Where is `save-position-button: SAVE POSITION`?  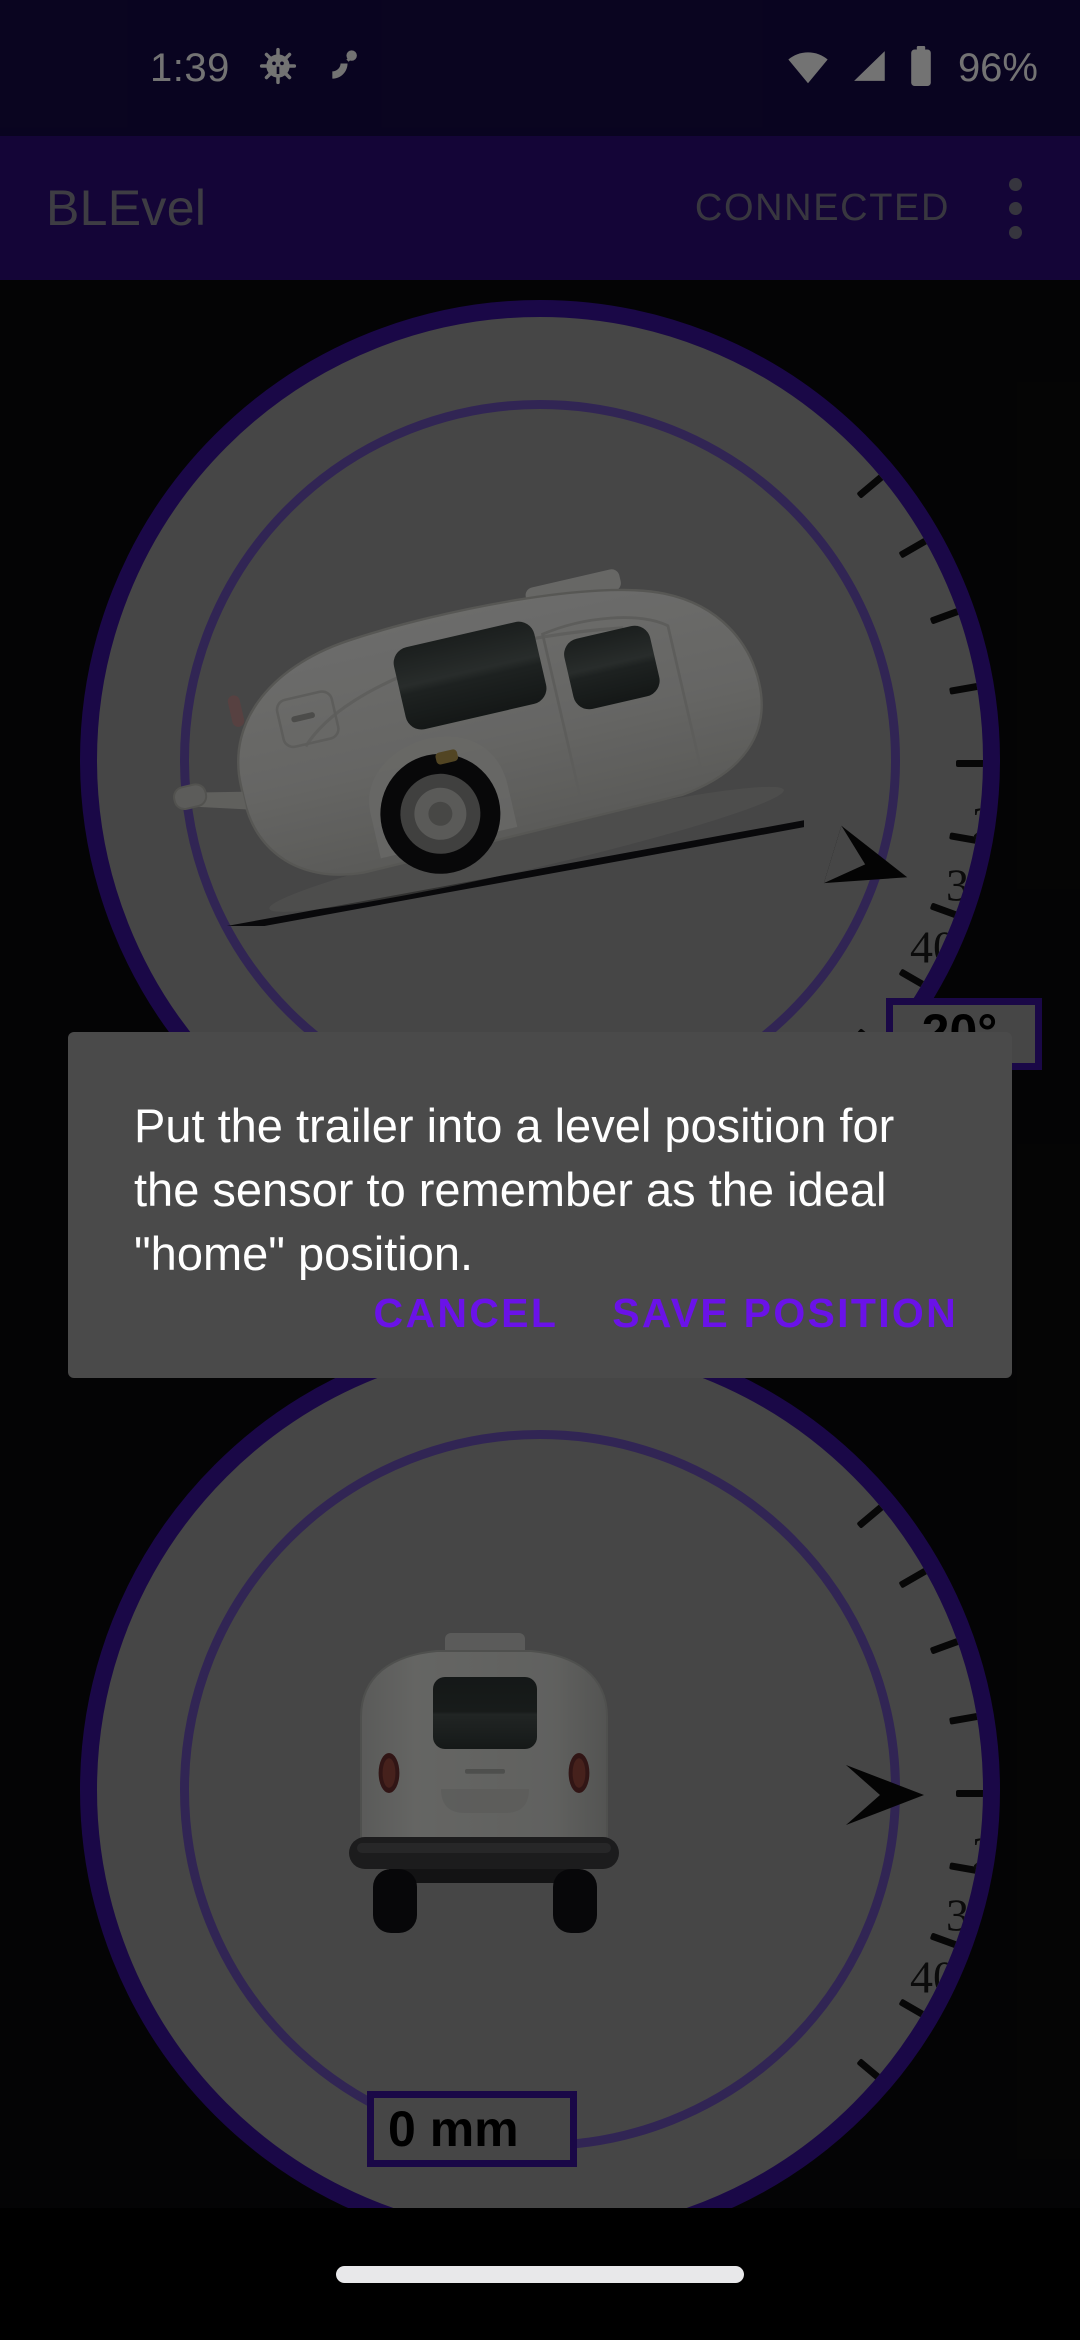 save-position-button: SAVE POSITION is located at coordinates (785, 1313).